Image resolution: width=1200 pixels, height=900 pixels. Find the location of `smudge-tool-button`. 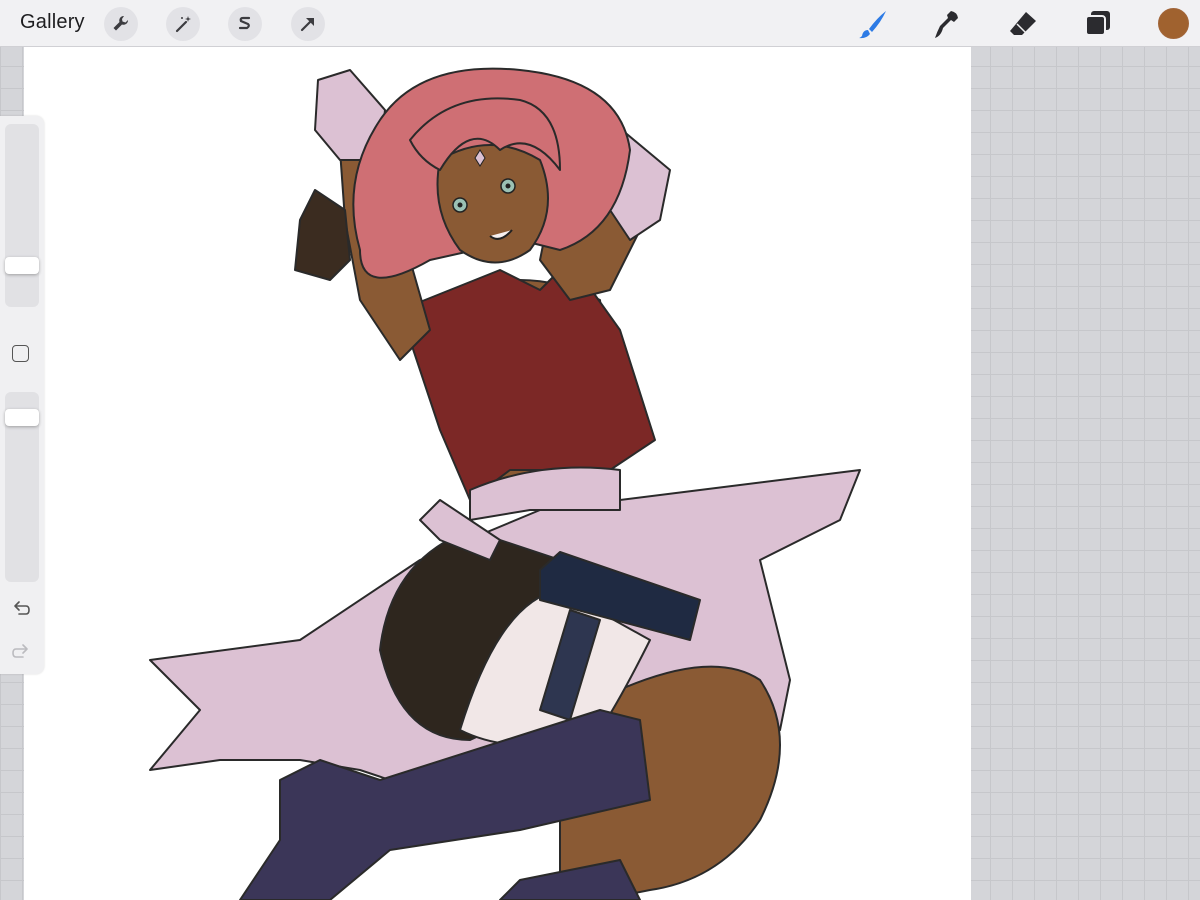

smudge-tool-button is located at coordinates (947, 24).